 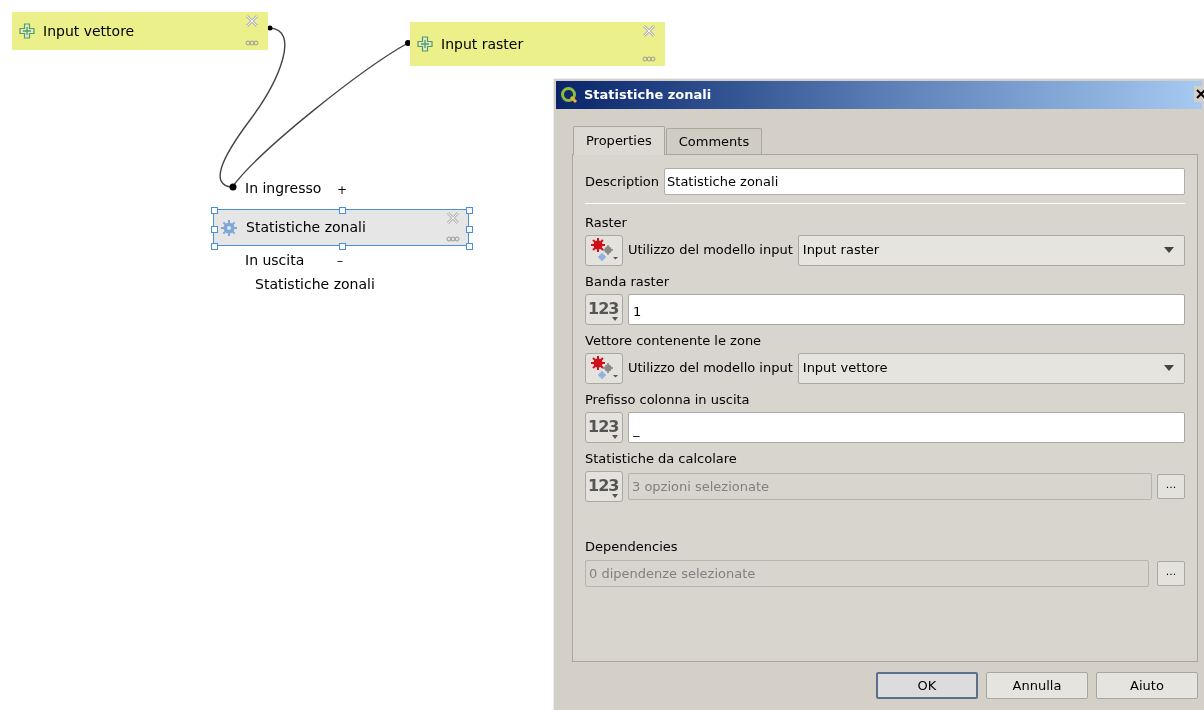 What do you see at coordinates (569, 95) in the screenshot?
I see `app-logo-icon` at bounding box center [569, 95].